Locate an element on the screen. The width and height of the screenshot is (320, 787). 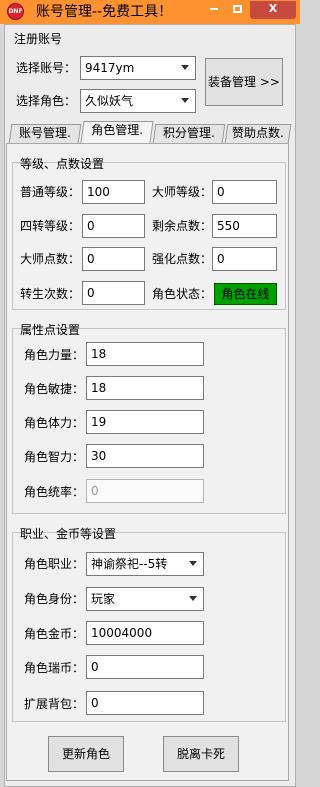
role-select: 久似妖气 is located at coordinates (138, 101).